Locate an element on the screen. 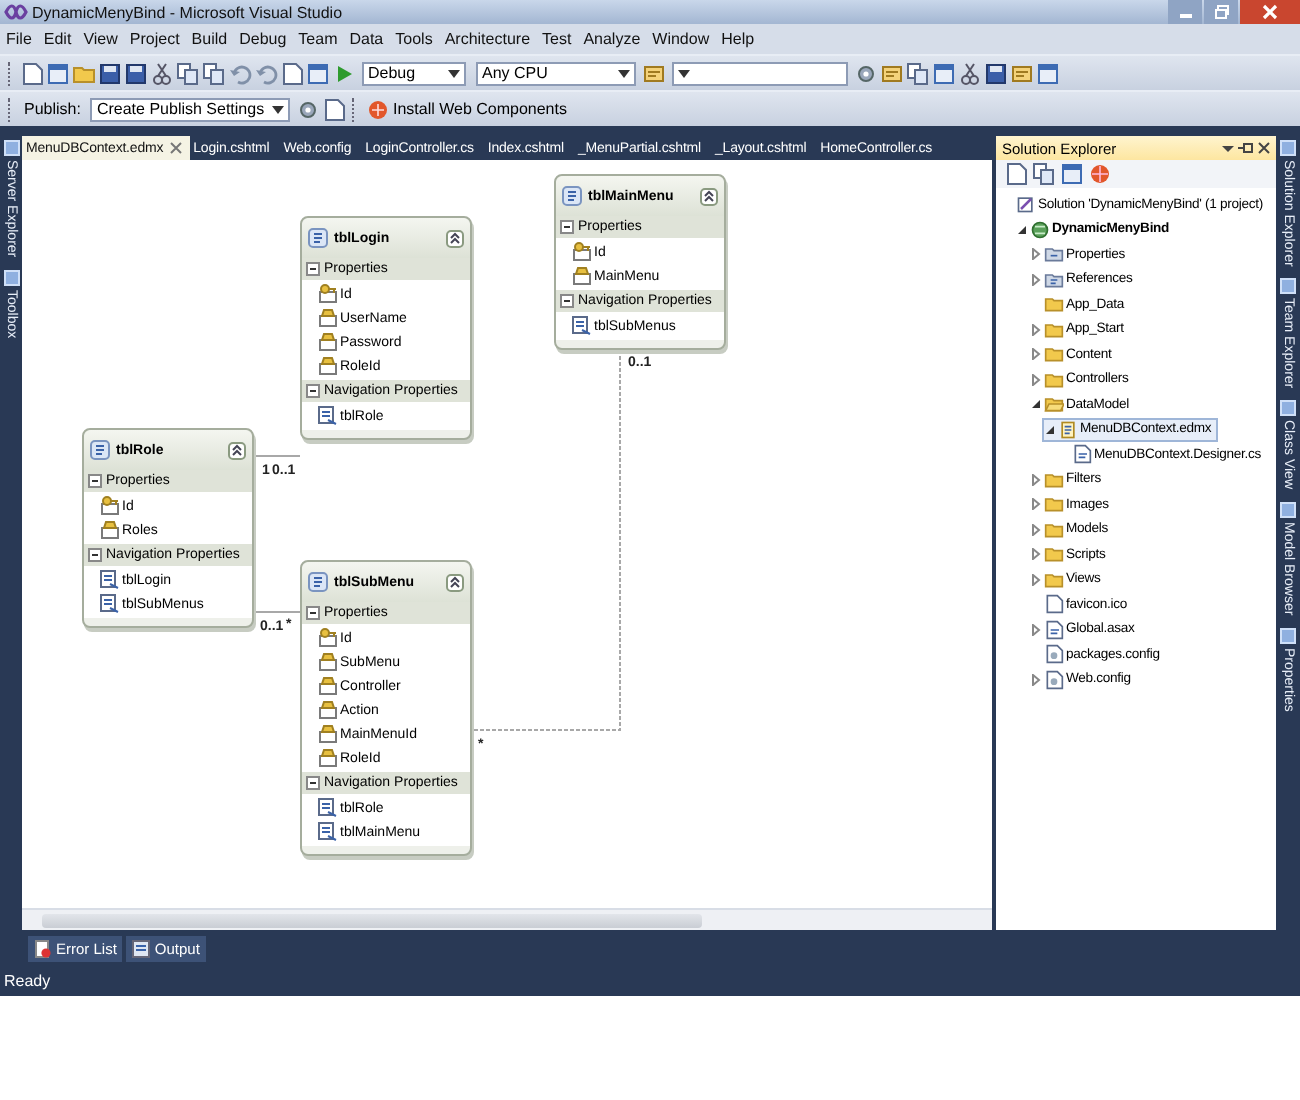 The image size is (1300, 1100). logo-icon is located at coordinates (16, 12).